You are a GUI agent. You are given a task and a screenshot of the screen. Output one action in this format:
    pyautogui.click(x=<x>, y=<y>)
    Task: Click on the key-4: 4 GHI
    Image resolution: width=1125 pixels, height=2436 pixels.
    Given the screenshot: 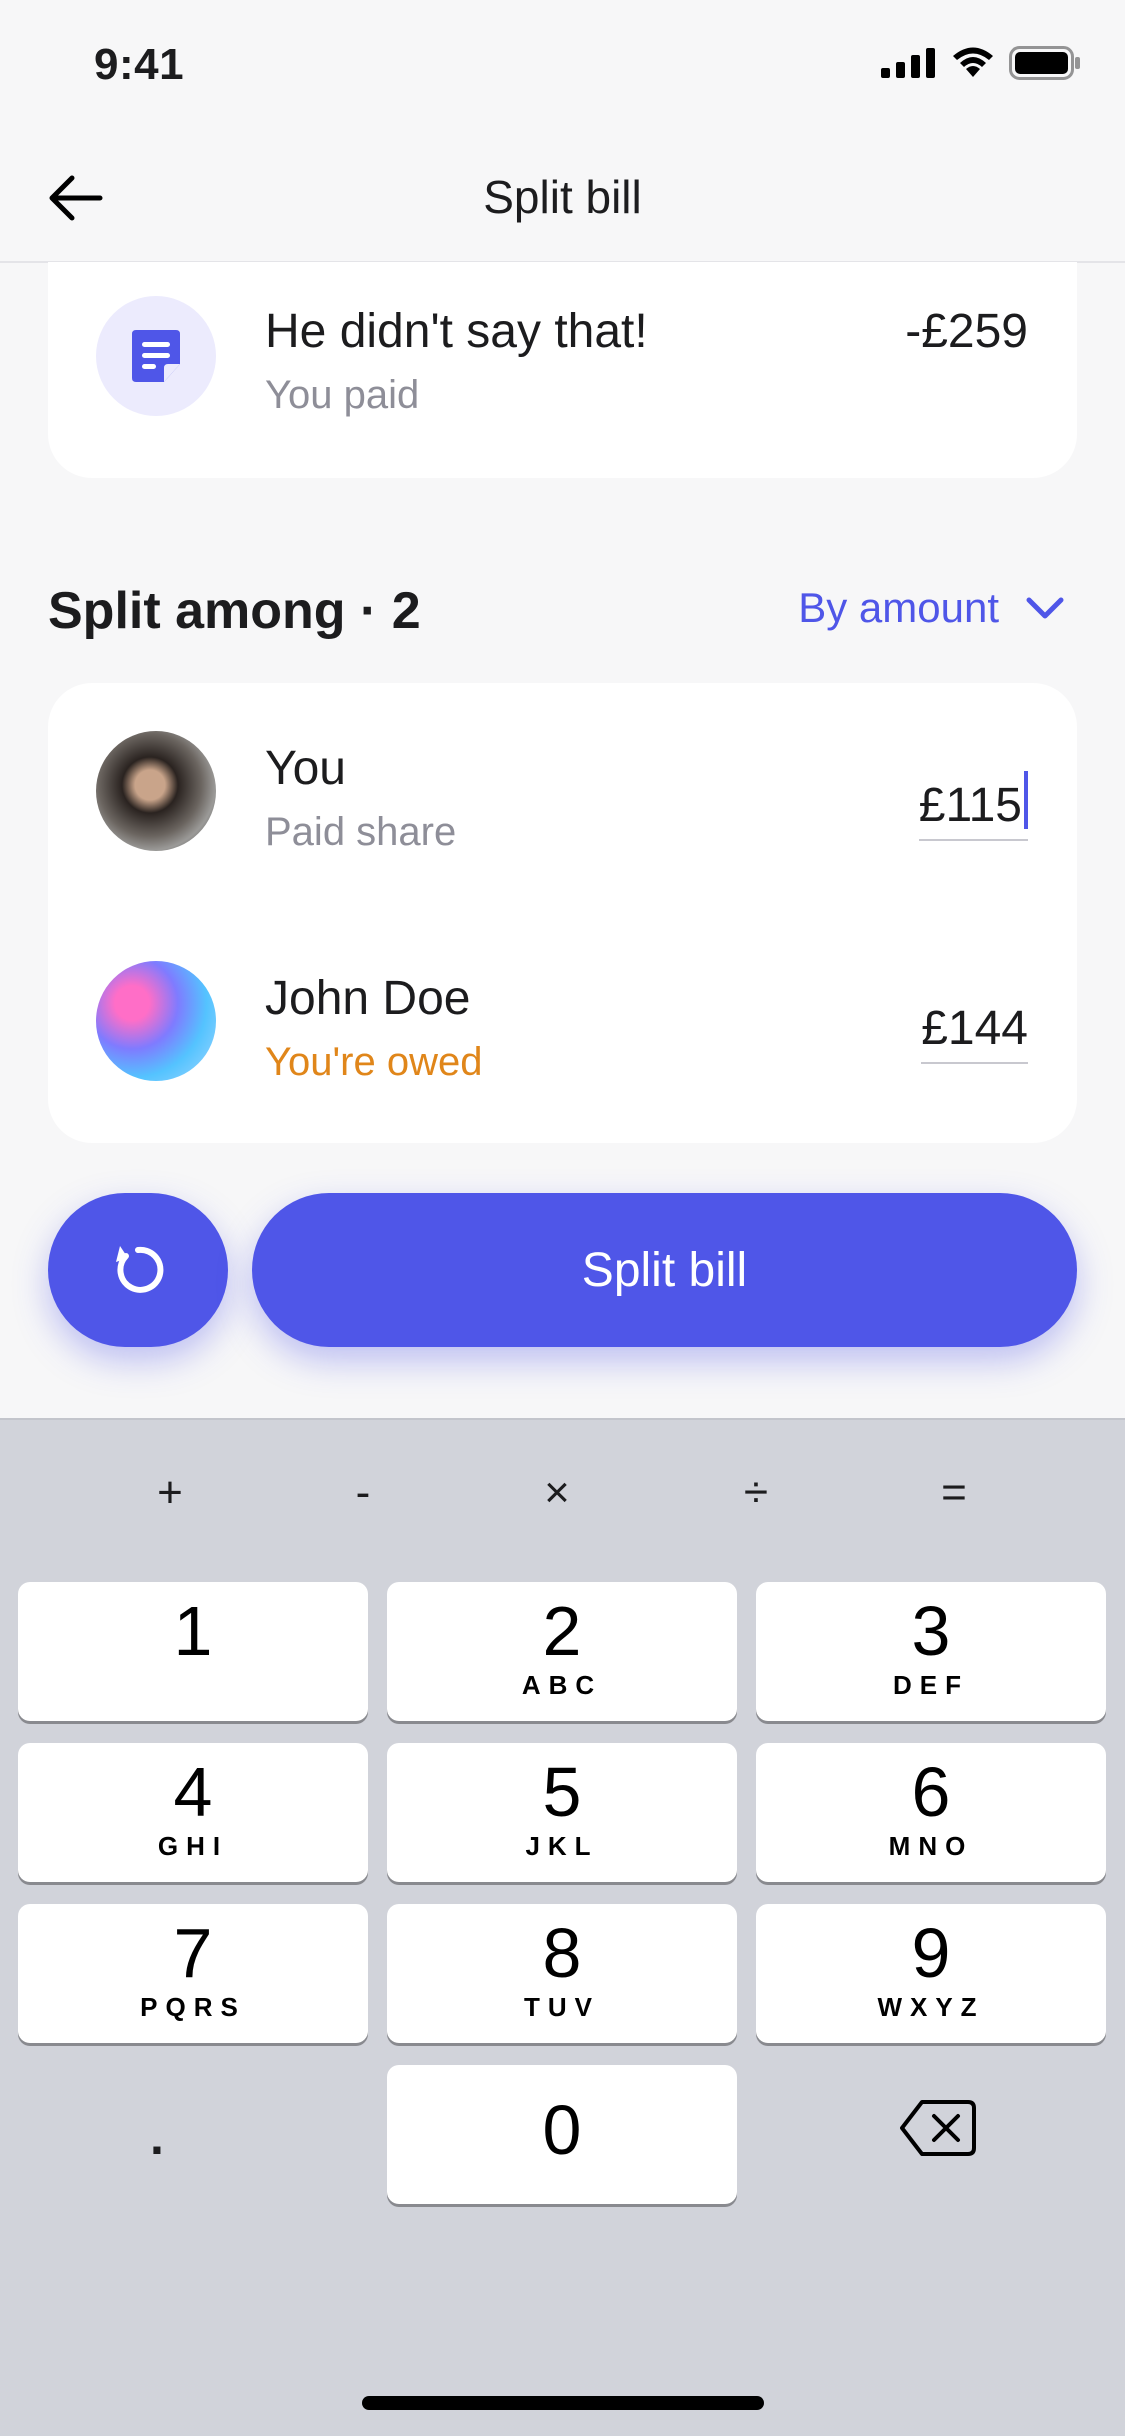 What is the action you would take?
    pyautogui.click(x=193, y=1812)
    